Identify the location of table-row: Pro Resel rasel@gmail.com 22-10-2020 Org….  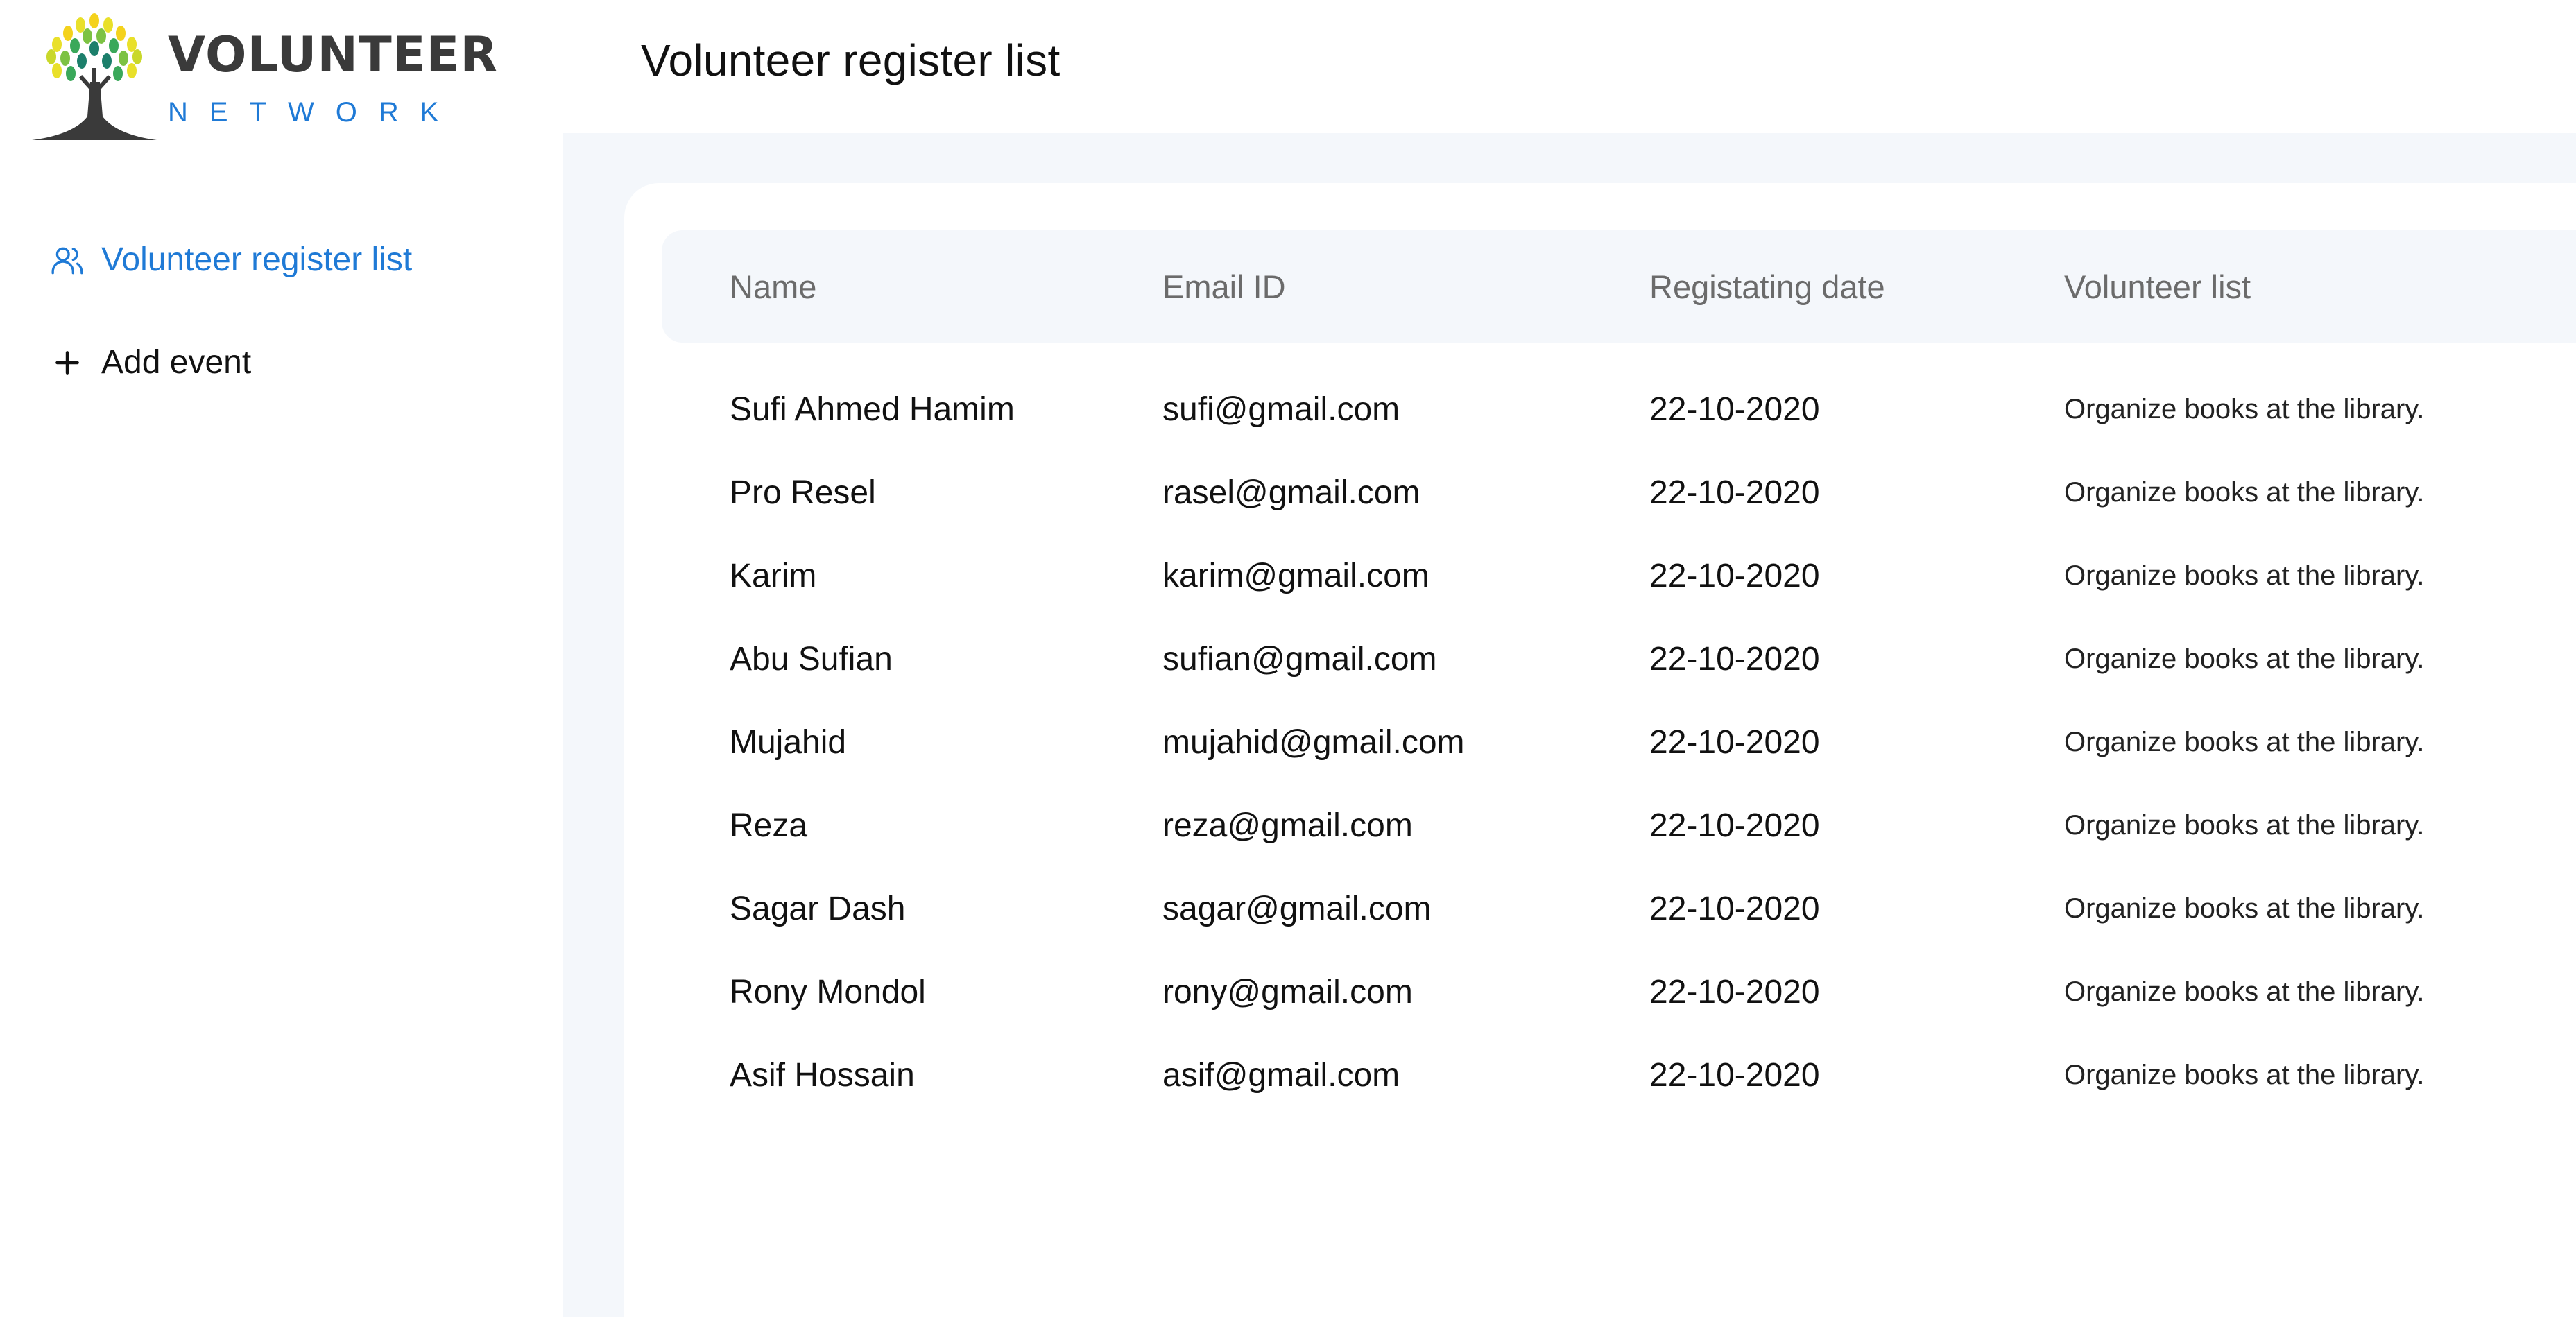
(1619, 492).